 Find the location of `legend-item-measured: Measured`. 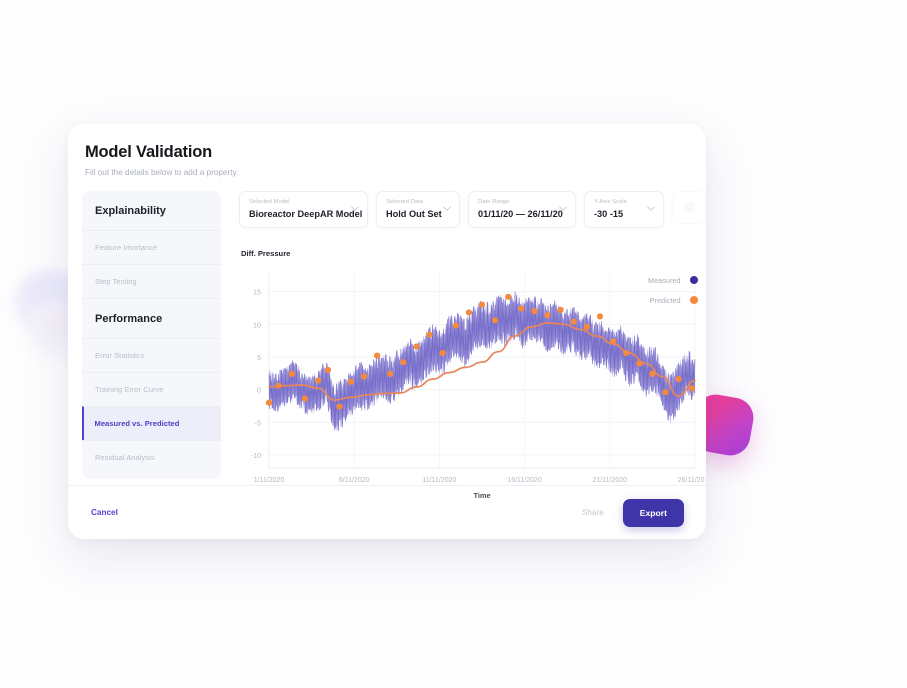

legend-item-measured: Measured is located at coordinates (673, 280).